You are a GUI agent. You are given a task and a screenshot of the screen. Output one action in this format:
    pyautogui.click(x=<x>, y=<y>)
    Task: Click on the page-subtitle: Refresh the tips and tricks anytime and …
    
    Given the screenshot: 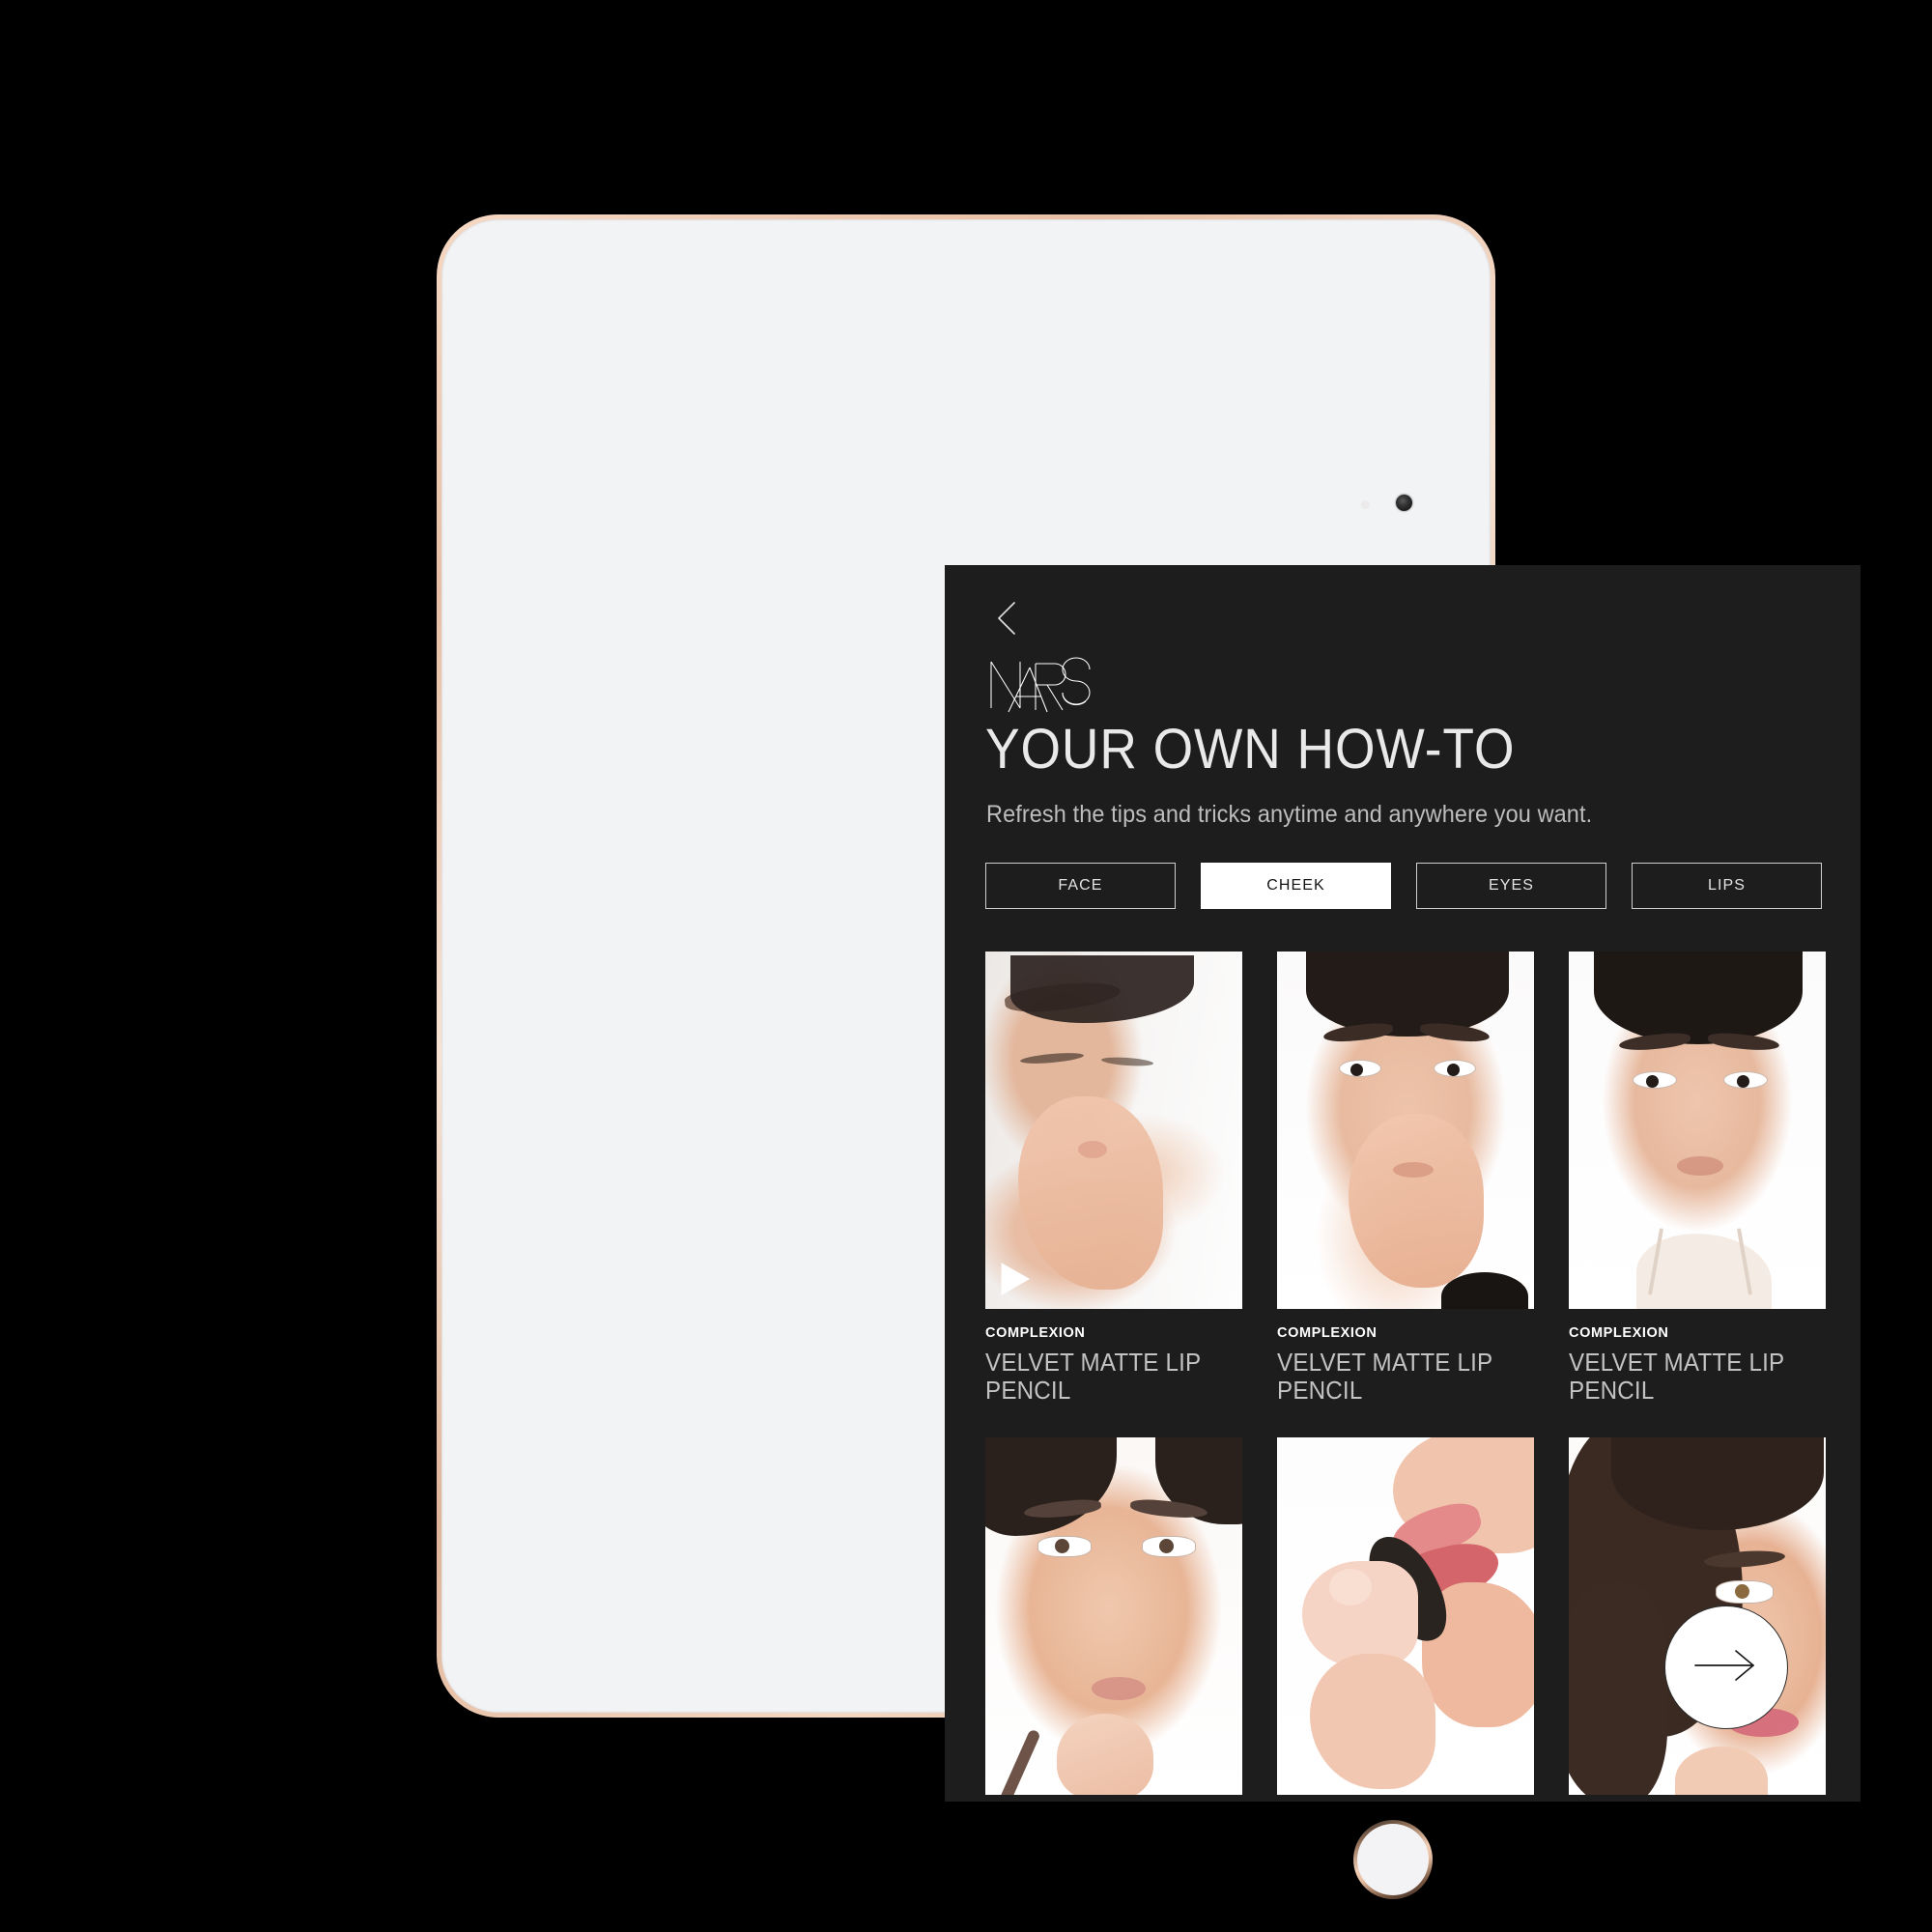 What is the action you would take?
    pyautogui.click(x=1289, y=814)
    